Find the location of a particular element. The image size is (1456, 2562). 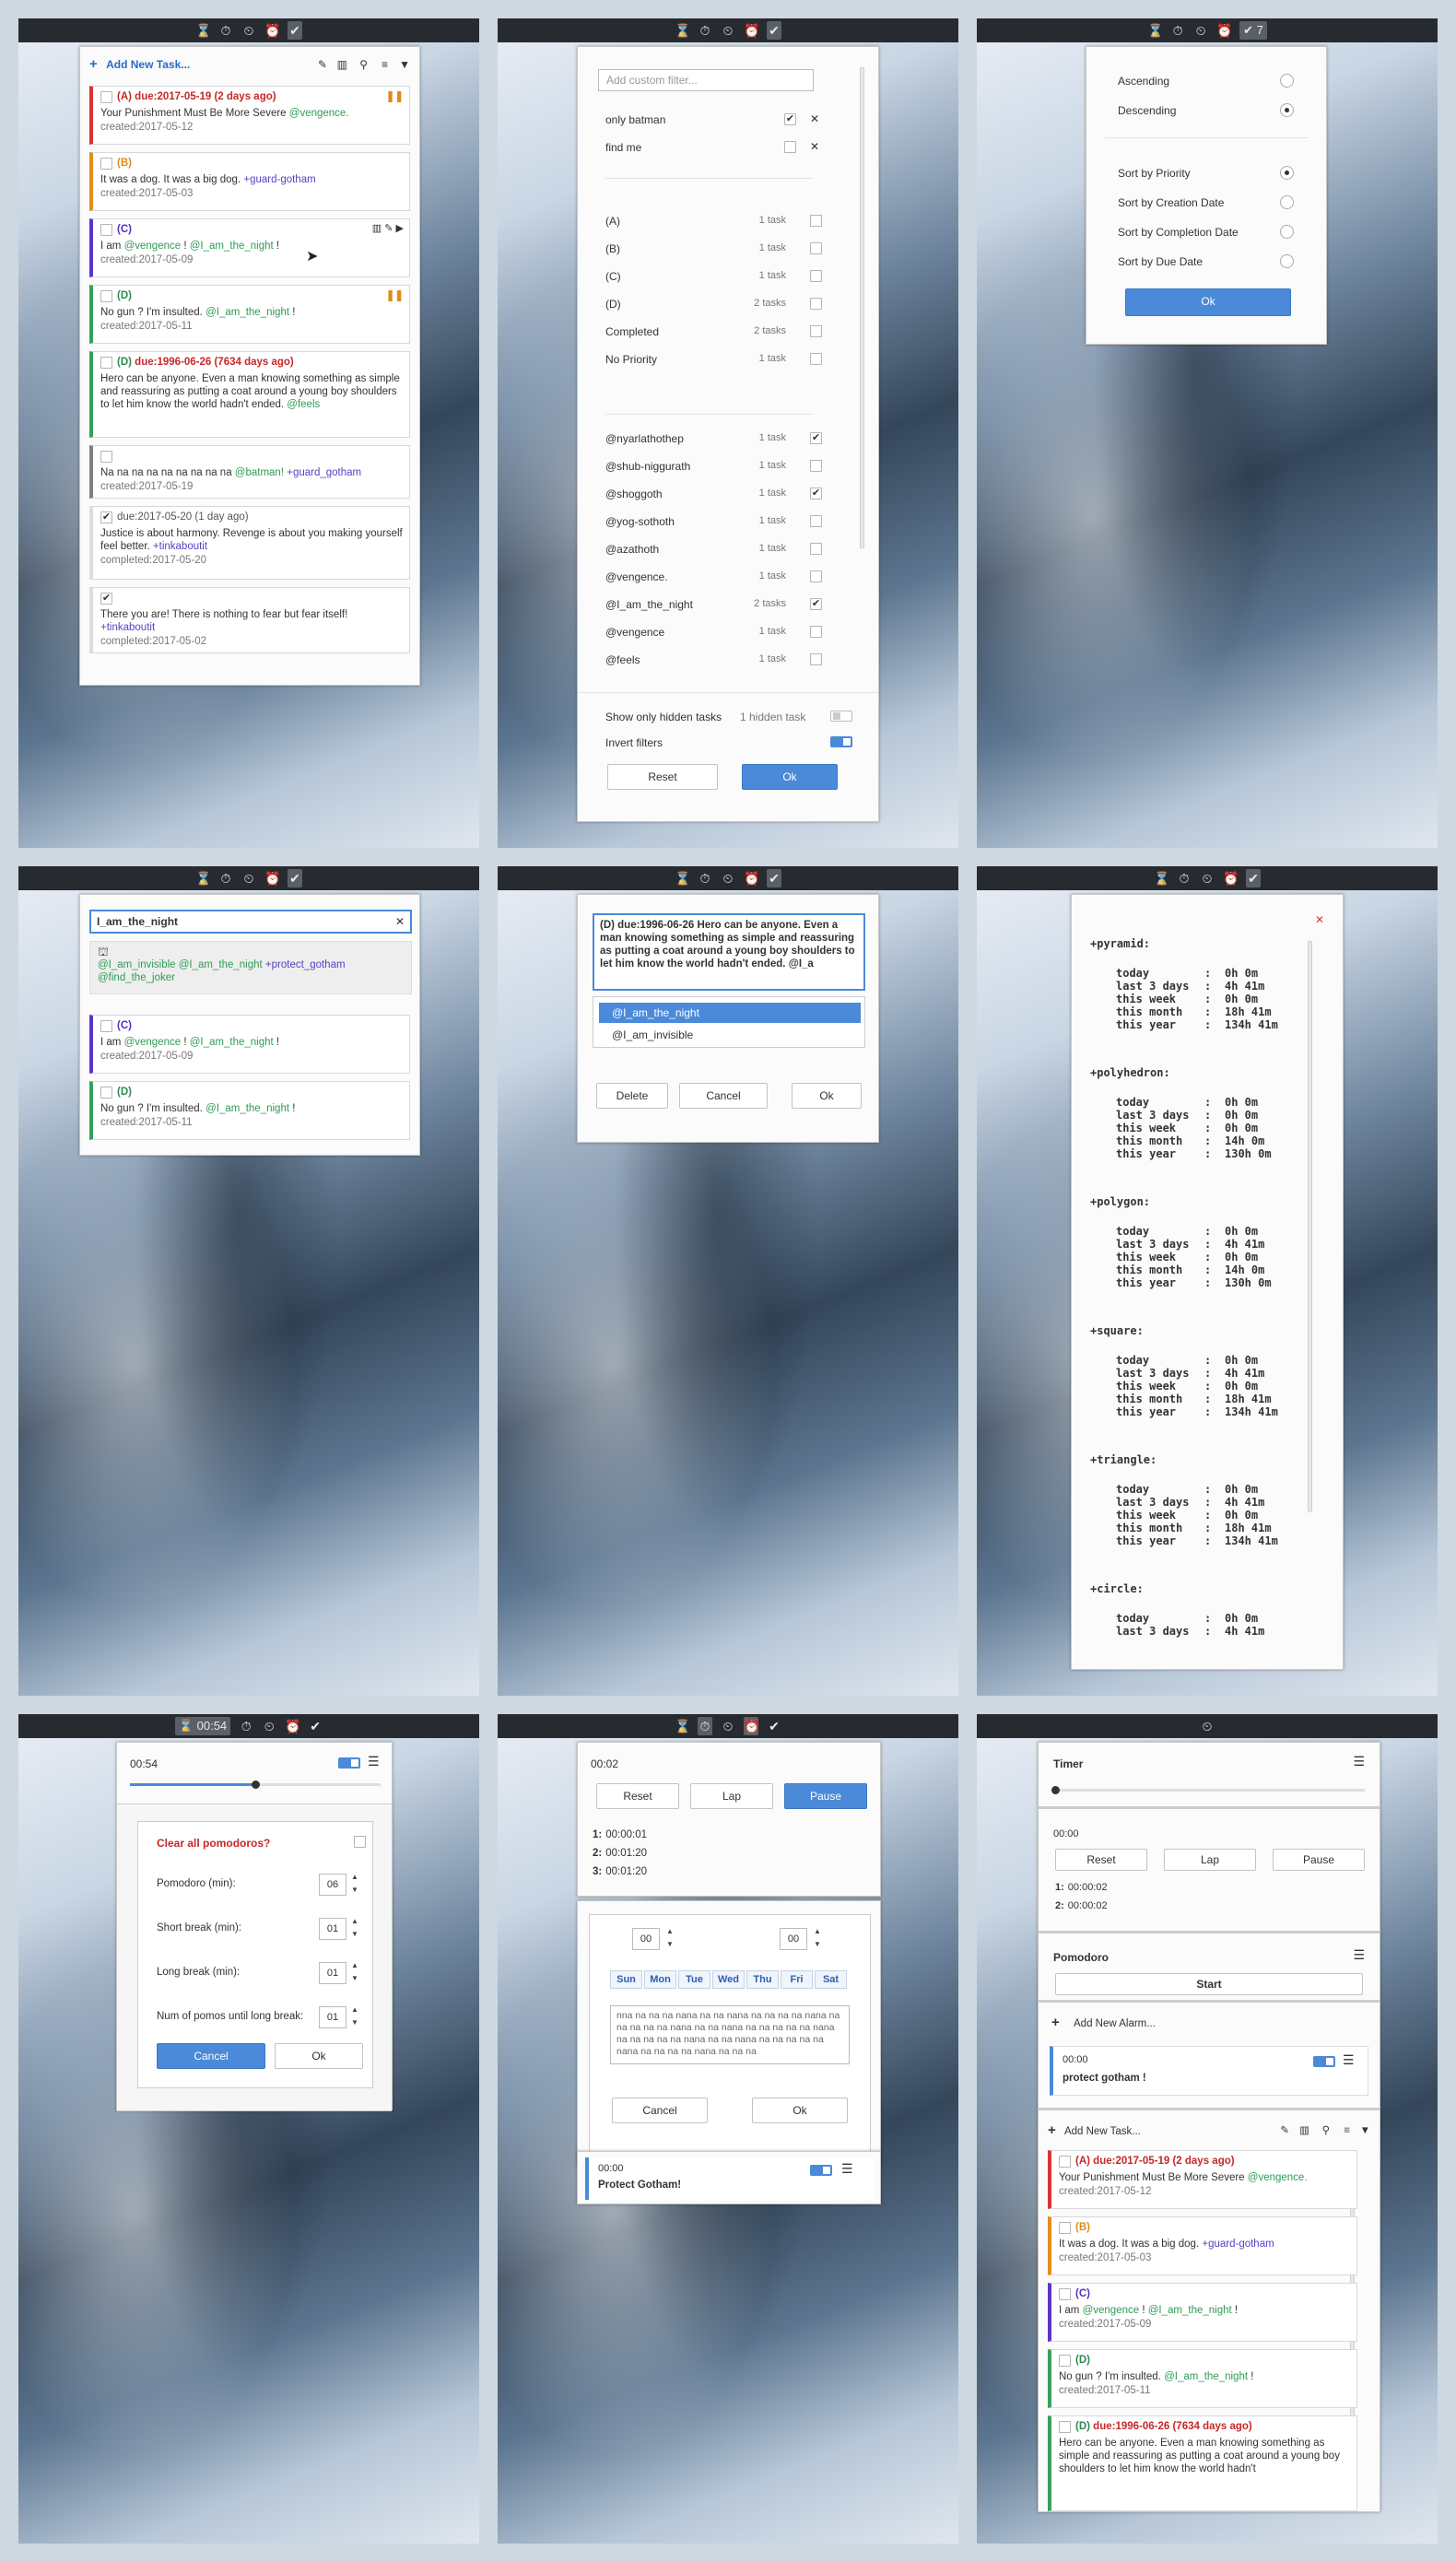

sort-by-due: Sort by Due Date is located at coordinates (1210, 261).